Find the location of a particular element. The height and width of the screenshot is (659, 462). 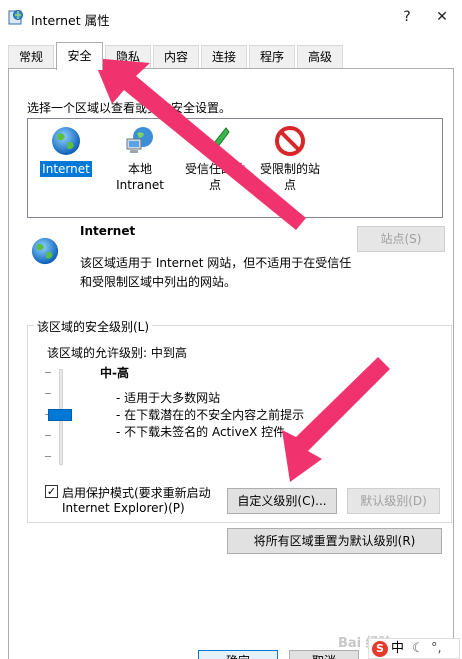

zone-trusted-sites: 受信任的站 点 is located at coordinates (215, 159).